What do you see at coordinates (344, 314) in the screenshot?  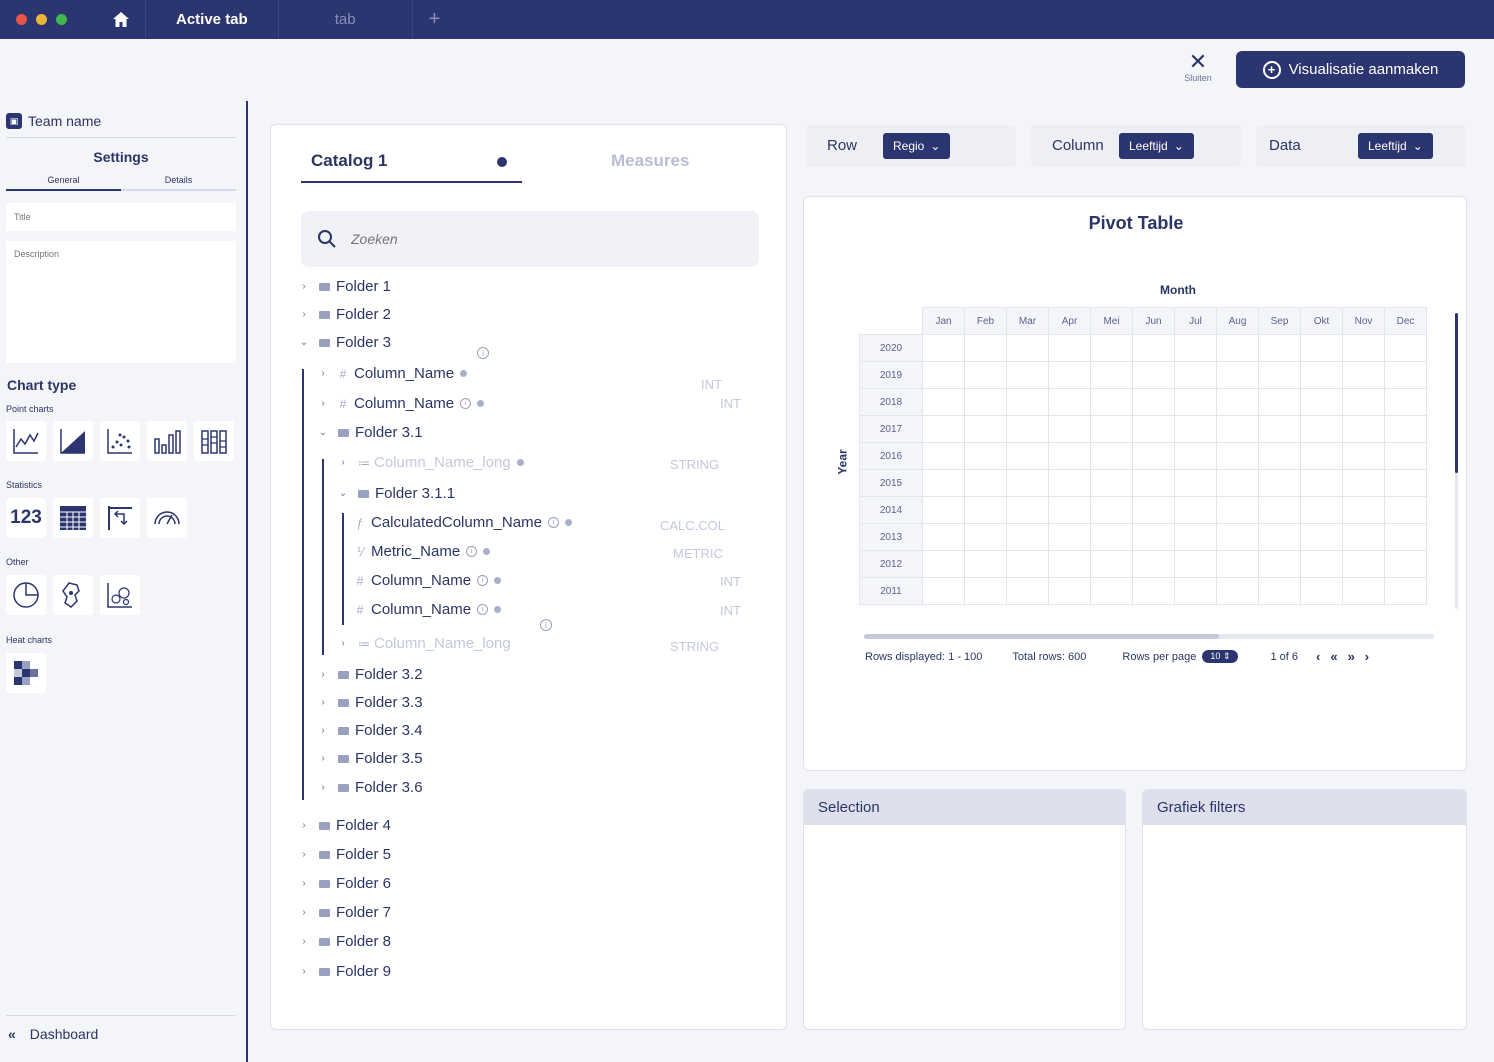 I see `tree-folder: › Folder 2` at bounding box center [344, 314].